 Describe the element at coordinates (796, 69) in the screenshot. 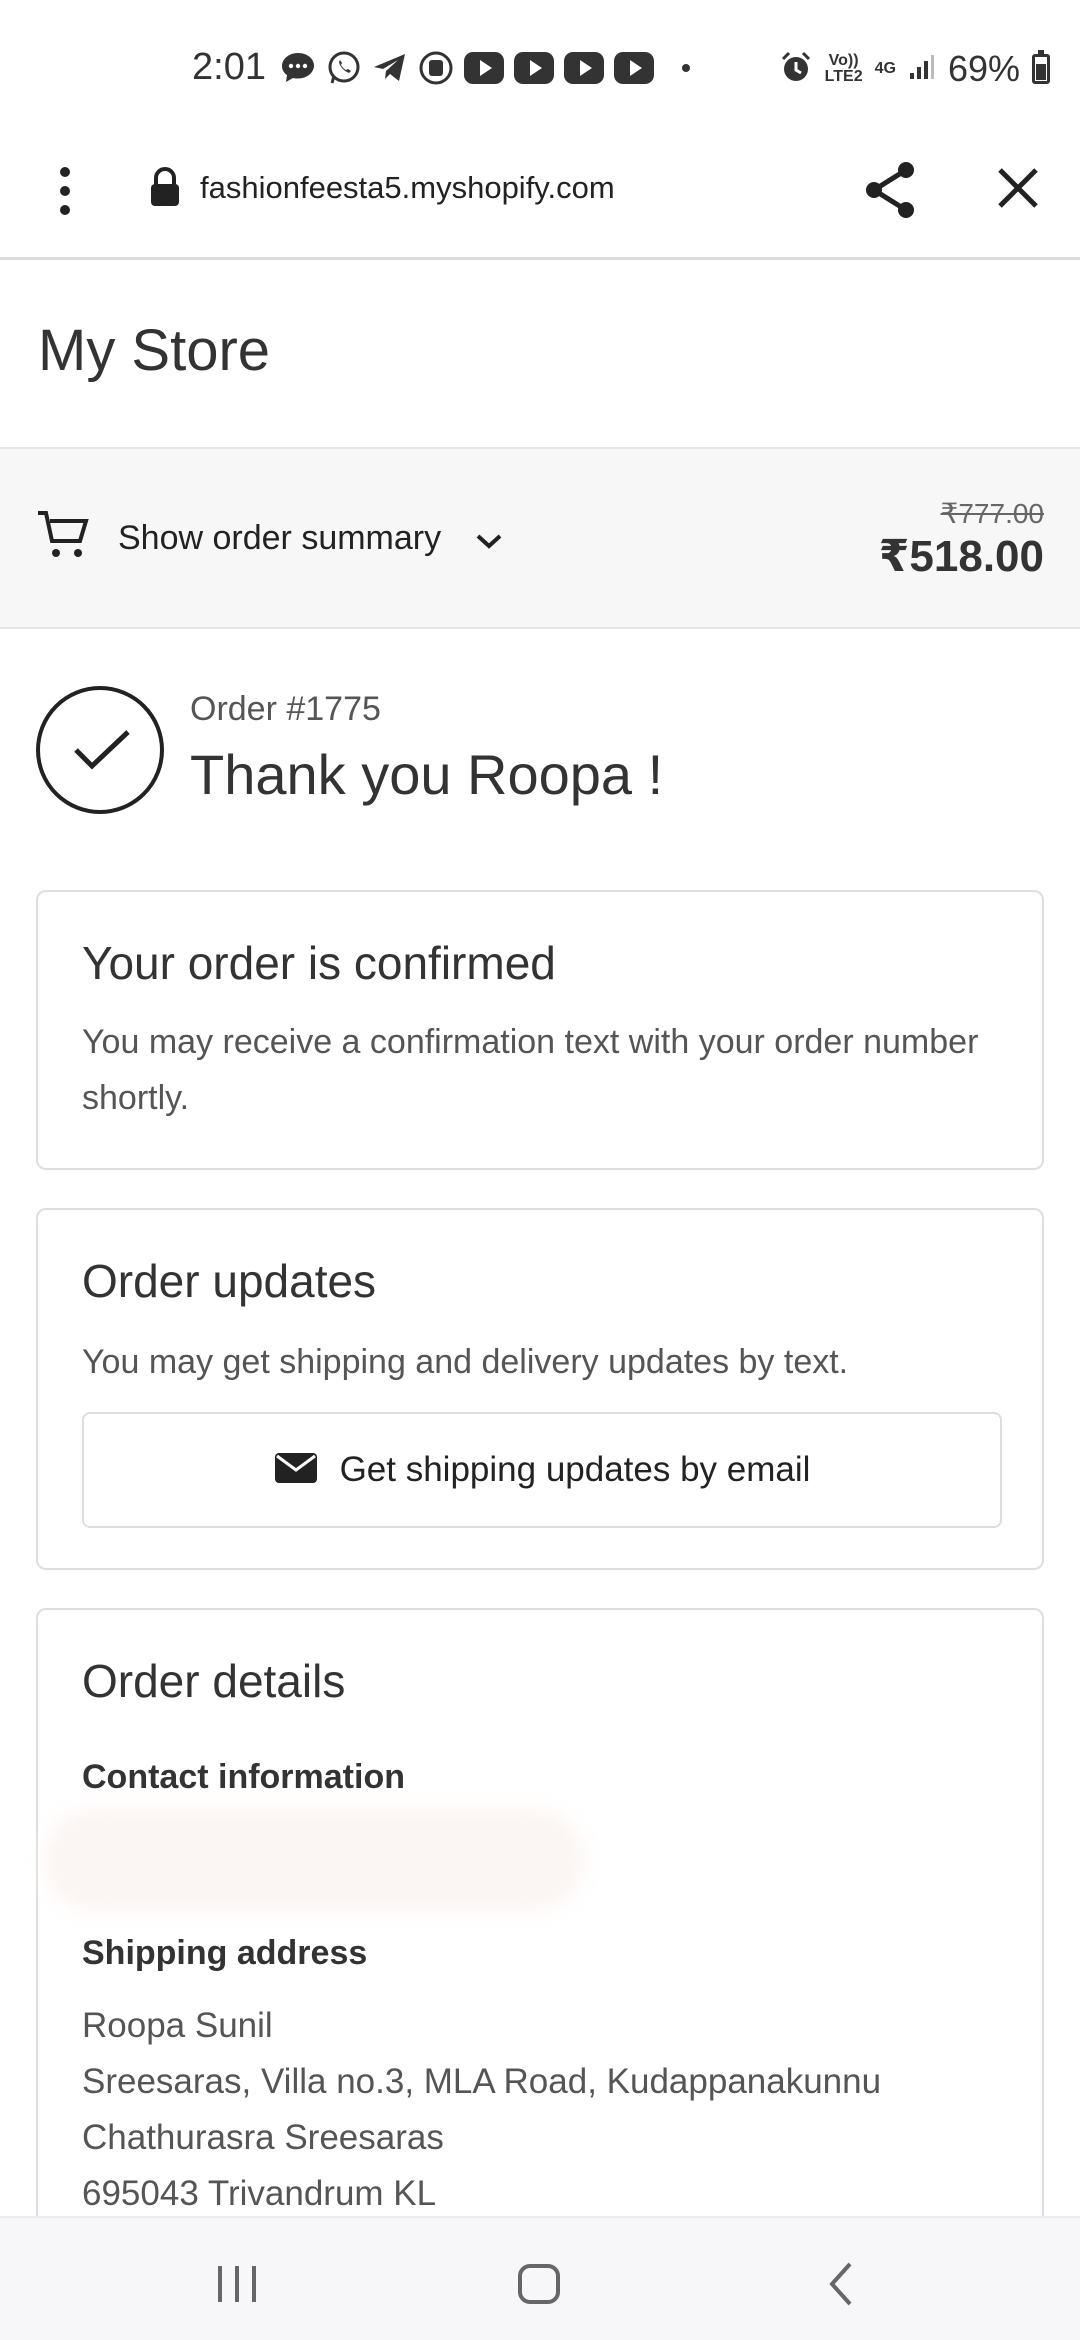

I see `alarm-icon` at that location.